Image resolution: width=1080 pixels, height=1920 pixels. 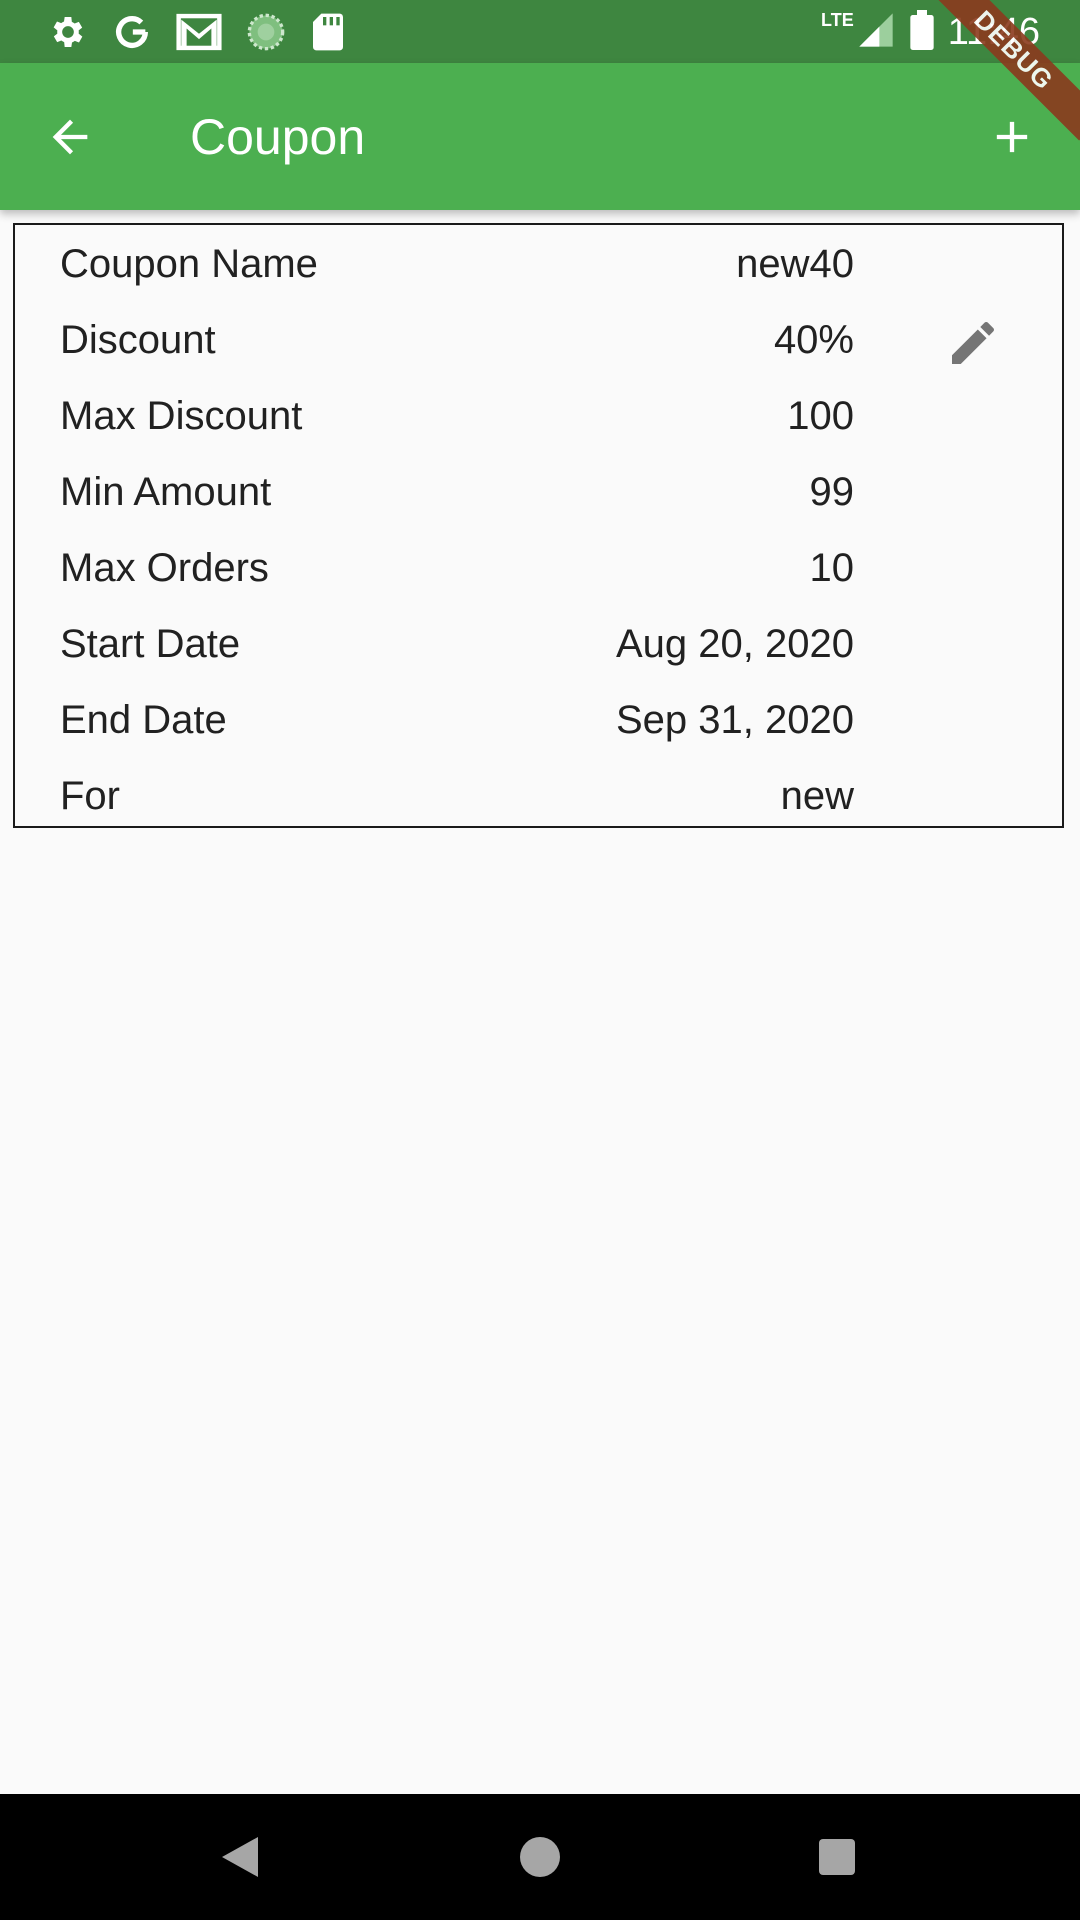 I want to click on page-title: Coupon, so click(x=278, y=137).